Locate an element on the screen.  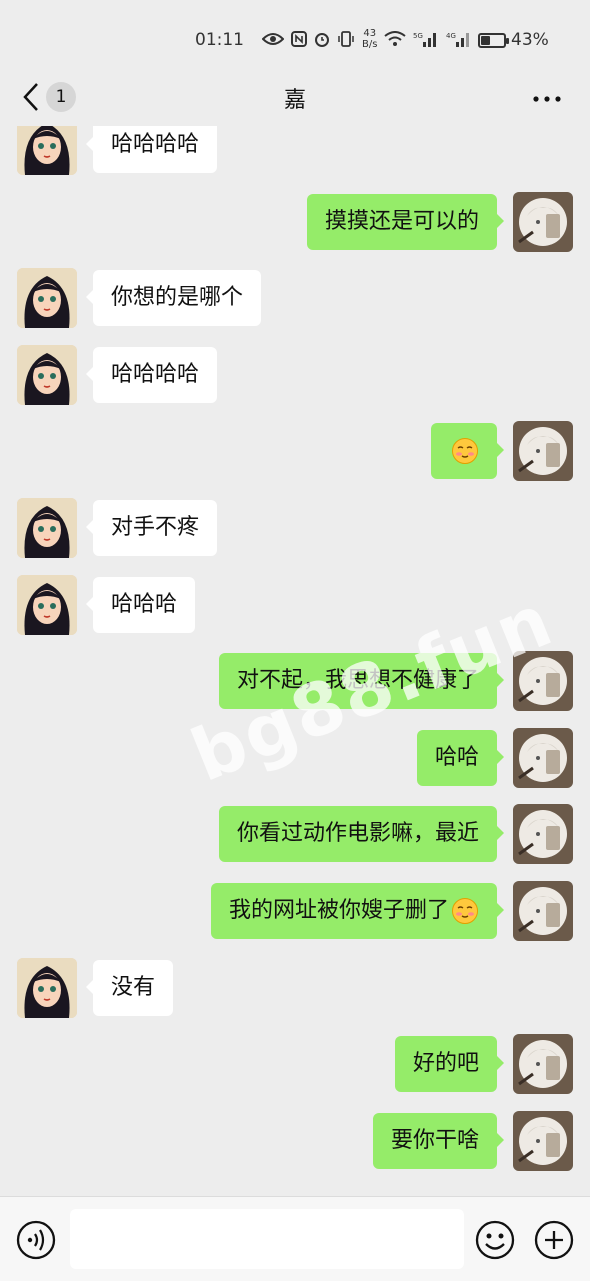
net-speed: 43 B/s is located at coordinates (369, 39).